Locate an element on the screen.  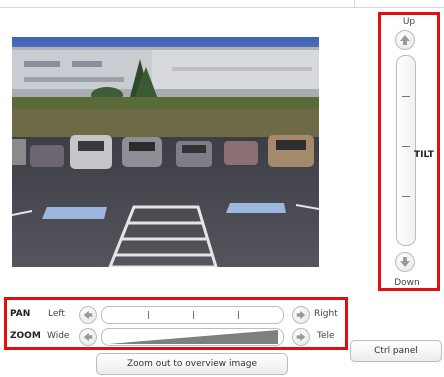
zoom-wide-button is located at coordinates (88, 337).